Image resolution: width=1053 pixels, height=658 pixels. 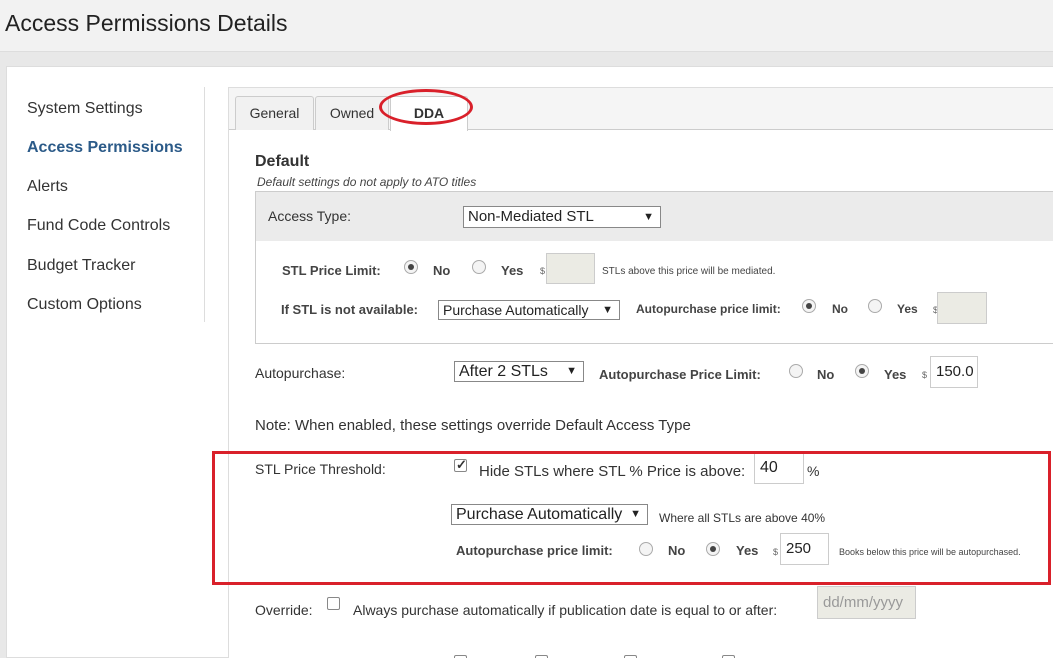 I want to click on nav-item-fund-code-controls: Fund Code Controls, so click(x=98, y=226).